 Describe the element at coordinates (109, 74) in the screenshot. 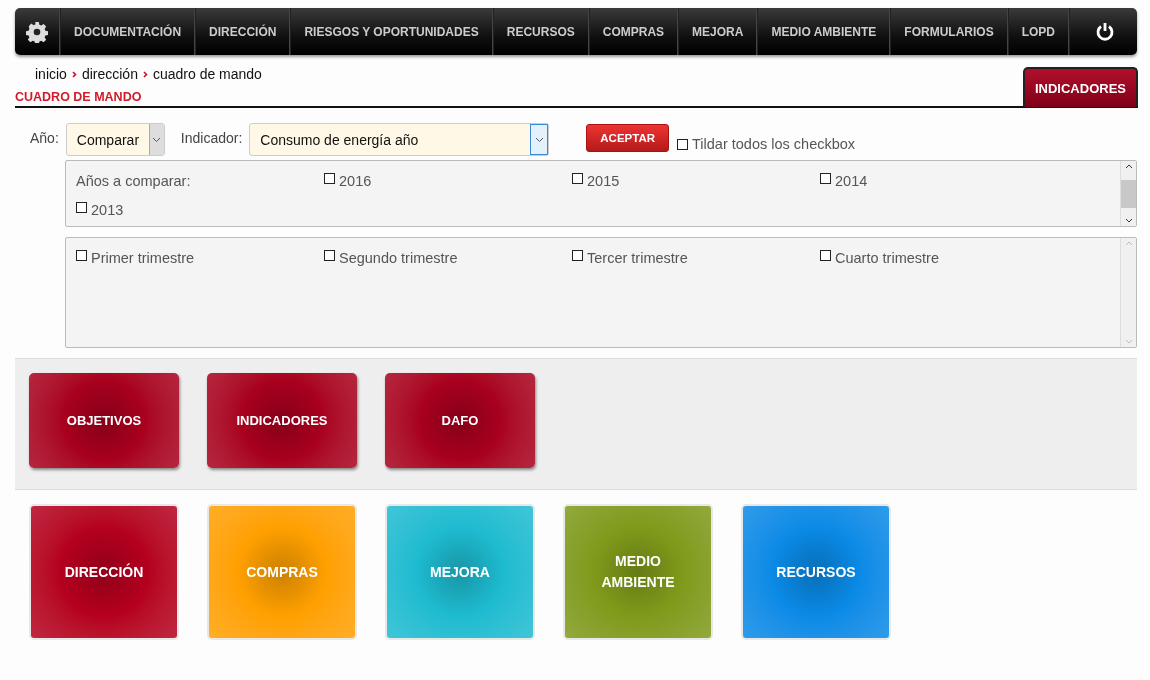

I see `breadcrumb-link: dirección` at that location.